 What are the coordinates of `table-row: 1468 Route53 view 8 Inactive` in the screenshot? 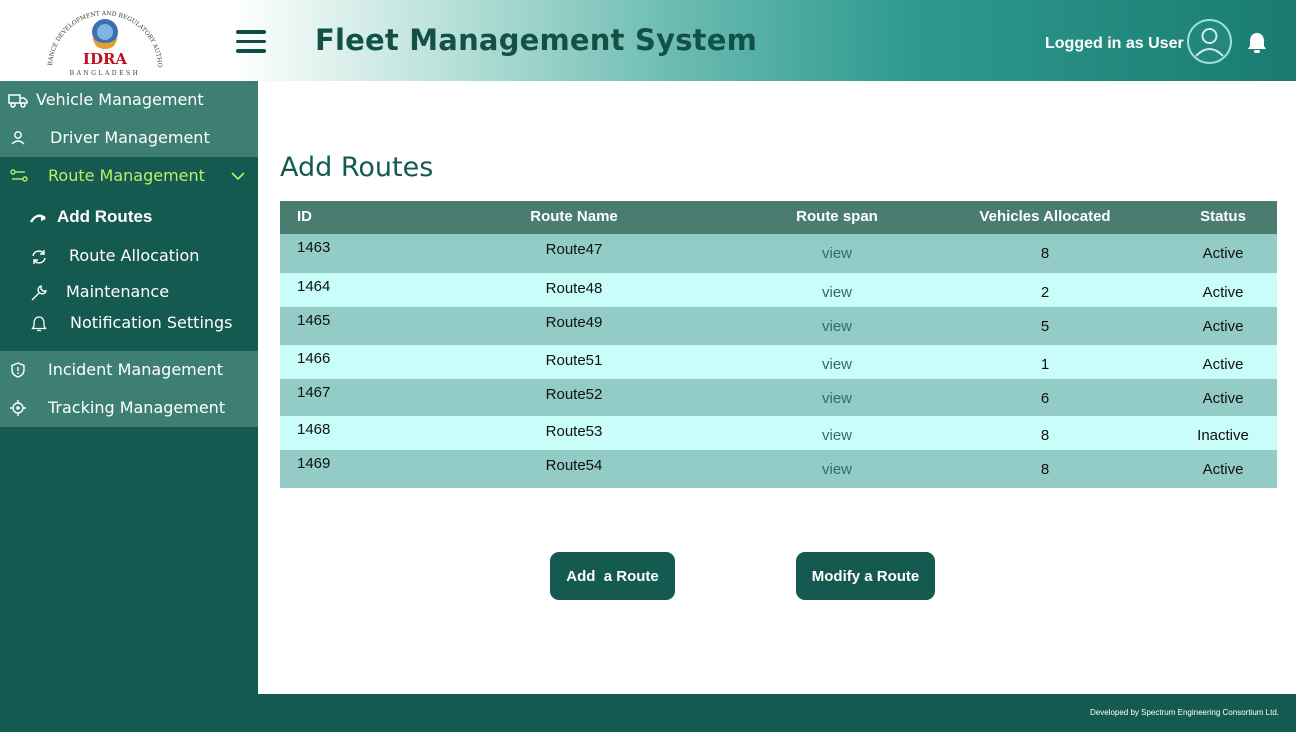 It's located at (778, 433).